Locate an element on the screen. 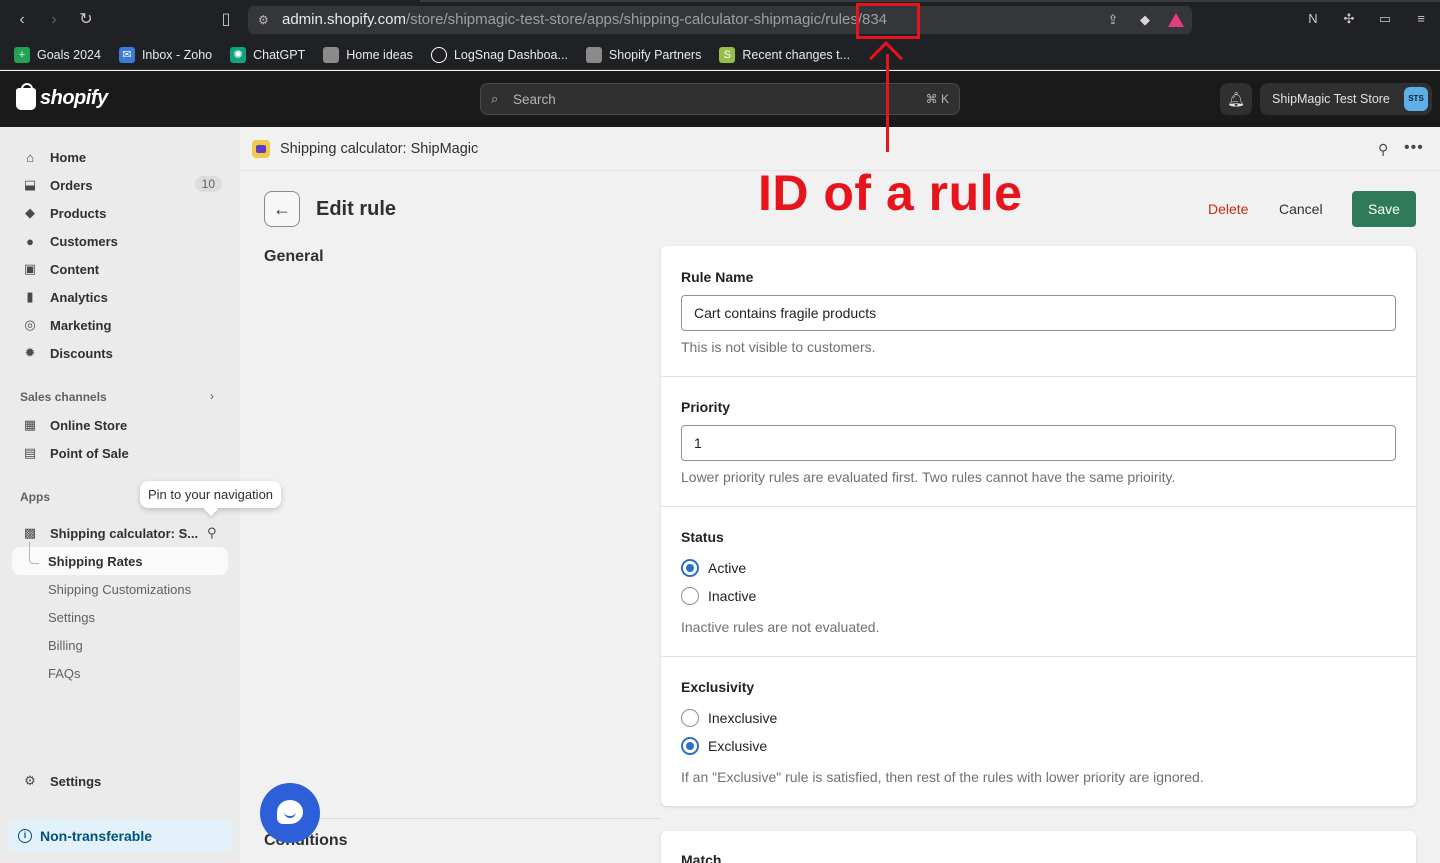 Image resolution: width=1440 pixels, height=863 pixels. status-label: Status is located at coordinates (702, 537).